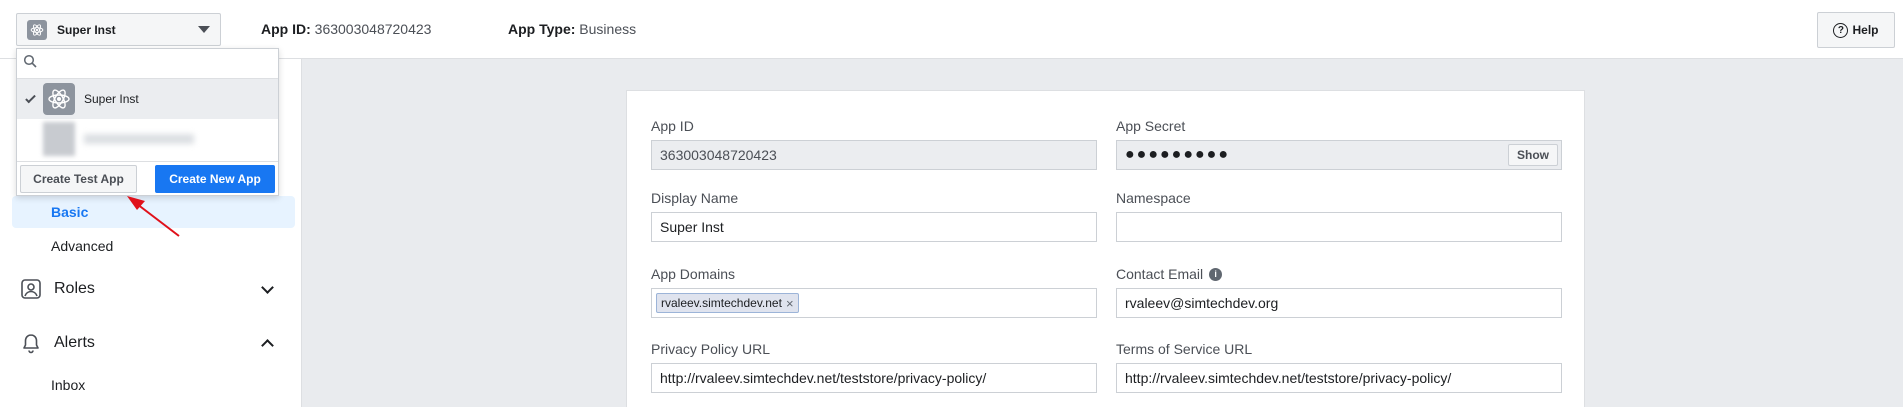 The image size is (1903, 407). I want to click on app-domains-label: App Domains, so click(693, 274).